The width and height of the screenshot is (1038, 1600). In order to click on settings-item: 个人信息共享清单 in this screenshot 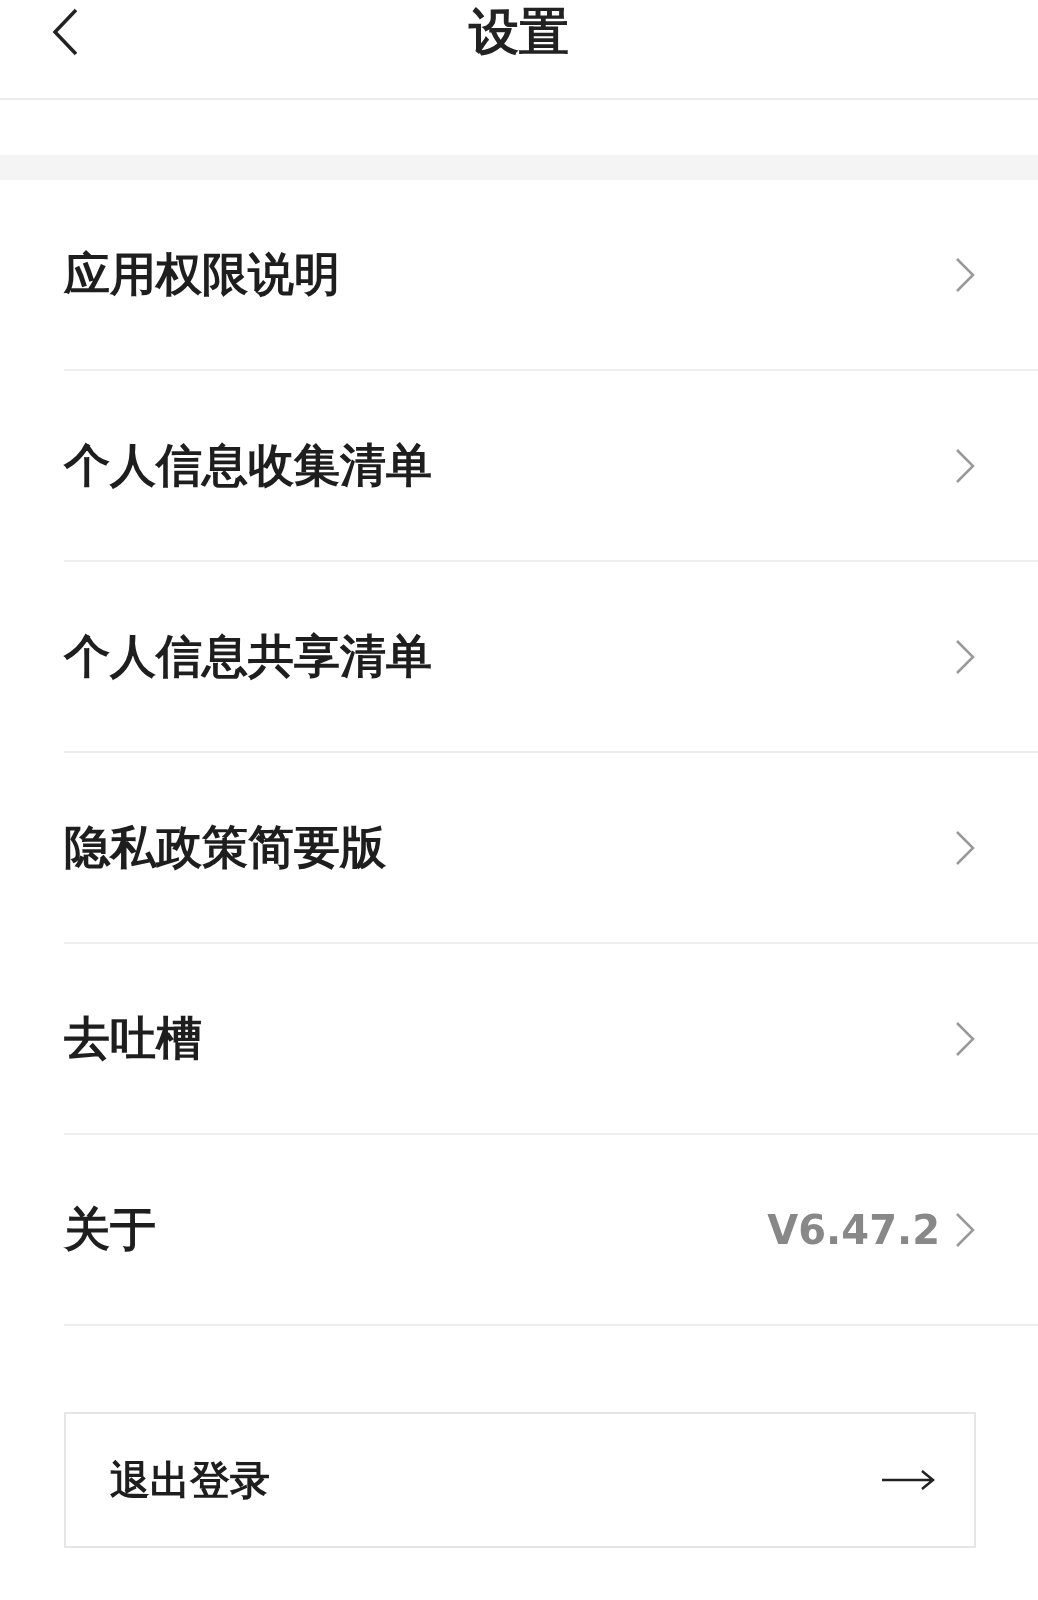, I will do `click(551, 657)`.